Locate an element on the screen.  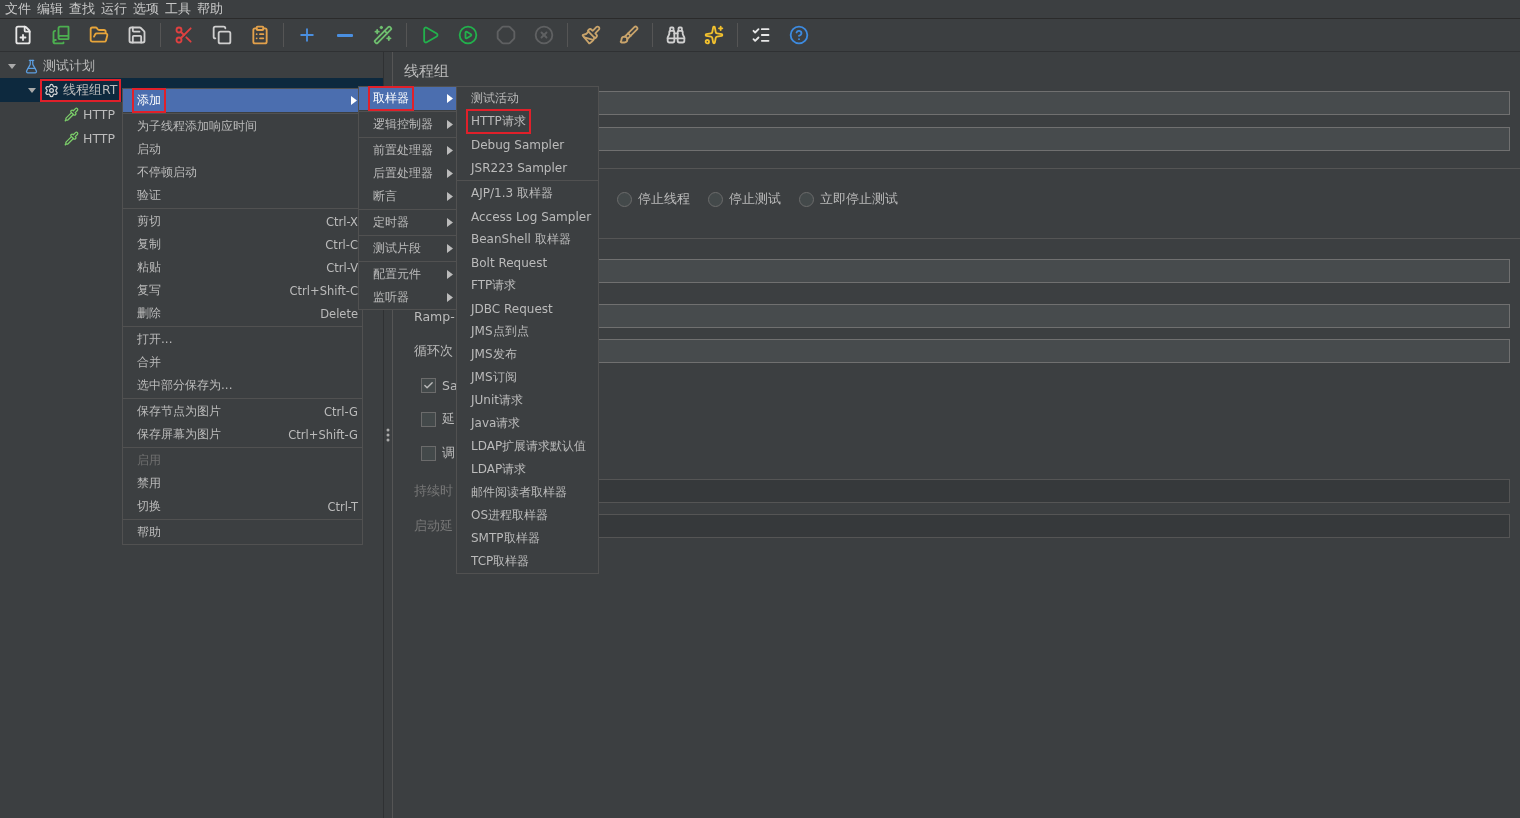
node-label: 线程组RT is located at coordinates (90, 90).